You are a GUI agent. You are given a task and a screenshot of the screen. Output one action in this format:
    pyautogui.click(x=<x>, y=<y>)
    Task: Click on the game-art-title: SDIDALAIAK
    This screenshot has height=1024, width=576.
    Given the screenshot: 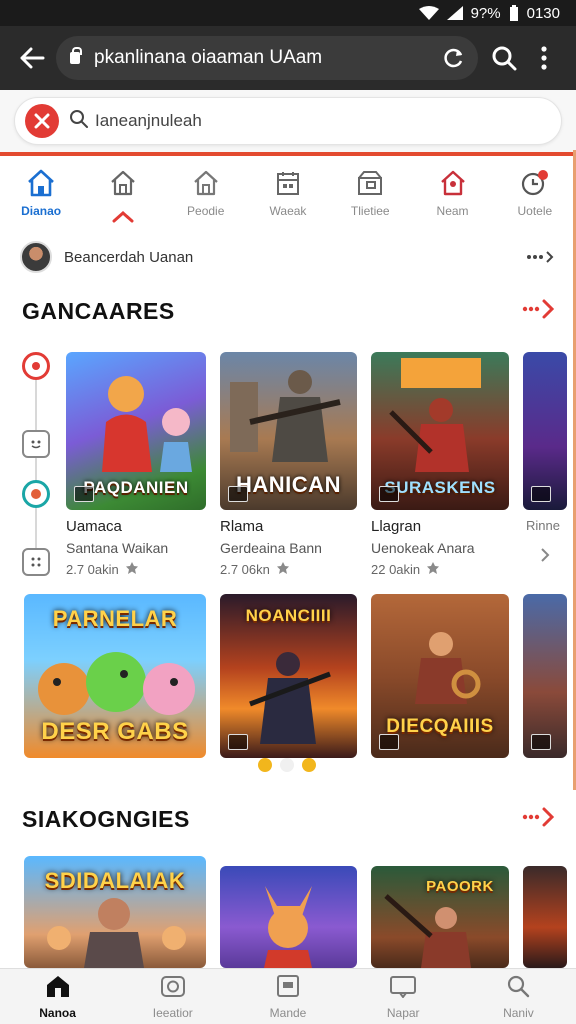 What is the action you would take?
    pyautogui.click(x=115, y=880)
    